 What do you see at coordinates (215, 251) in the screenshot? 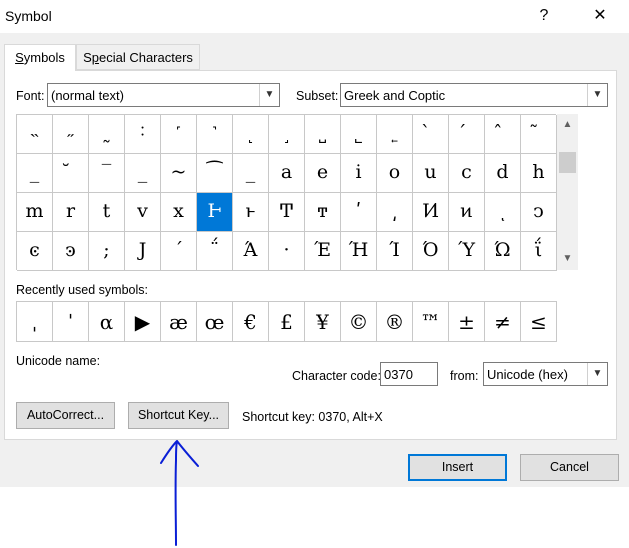
I see `symbol-cell: ΅` at bounding box center [215, 251].